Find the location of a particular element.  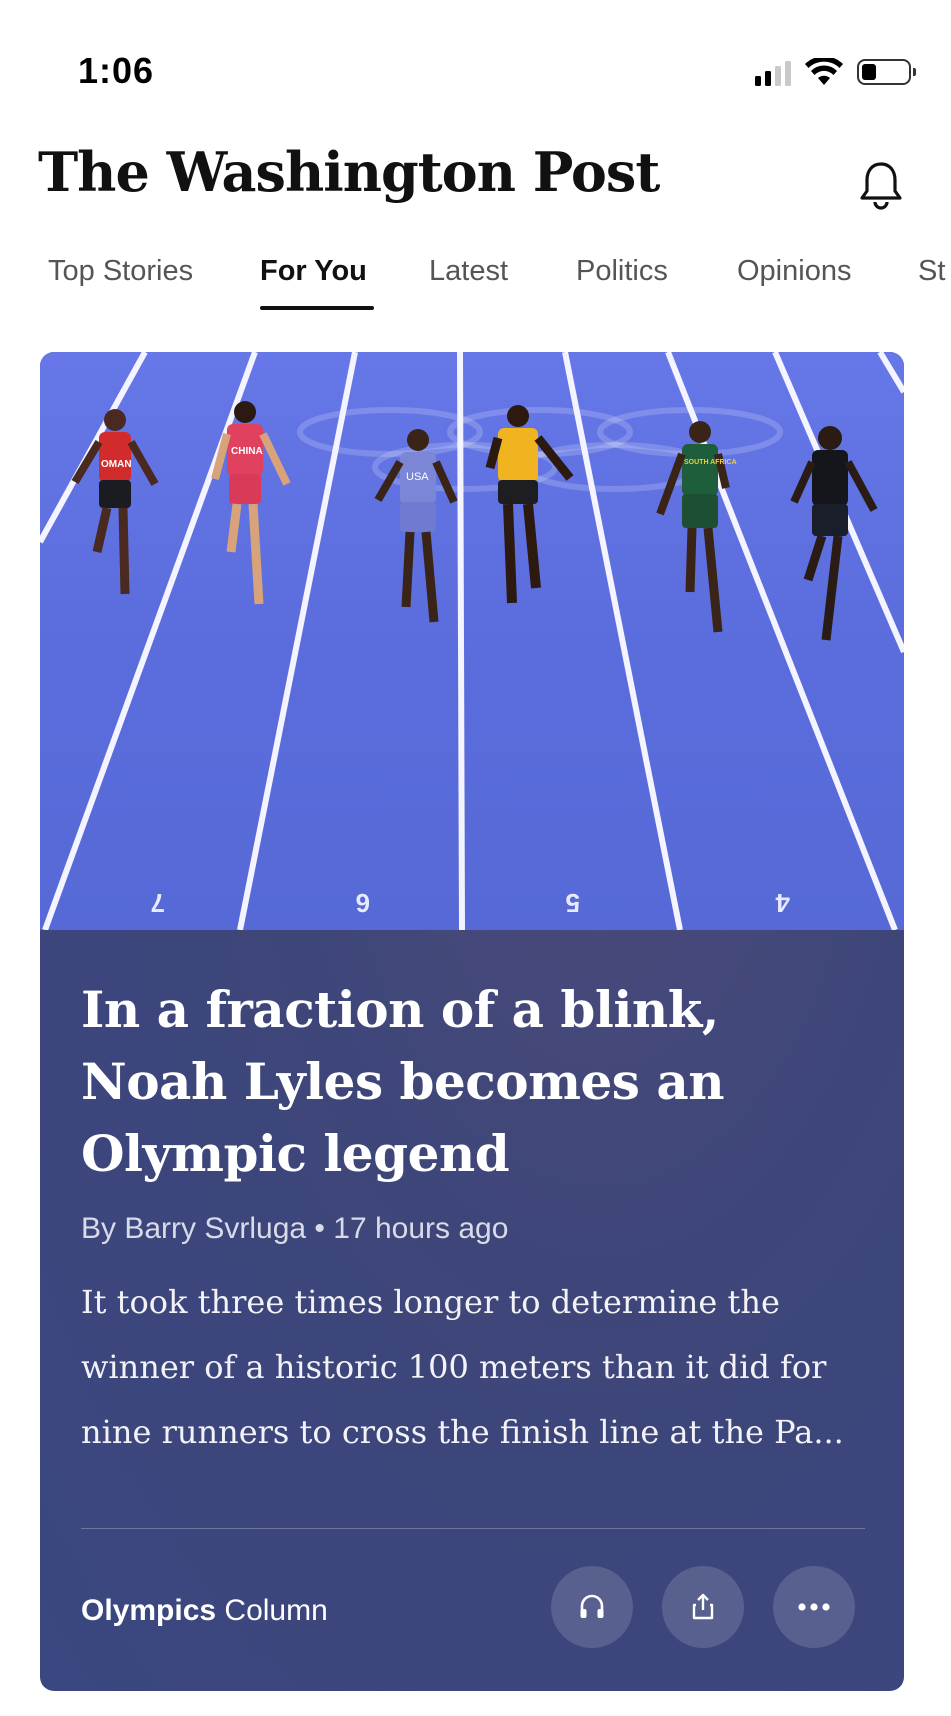

notifications-bell-icon is located at coordinates (881, 185).